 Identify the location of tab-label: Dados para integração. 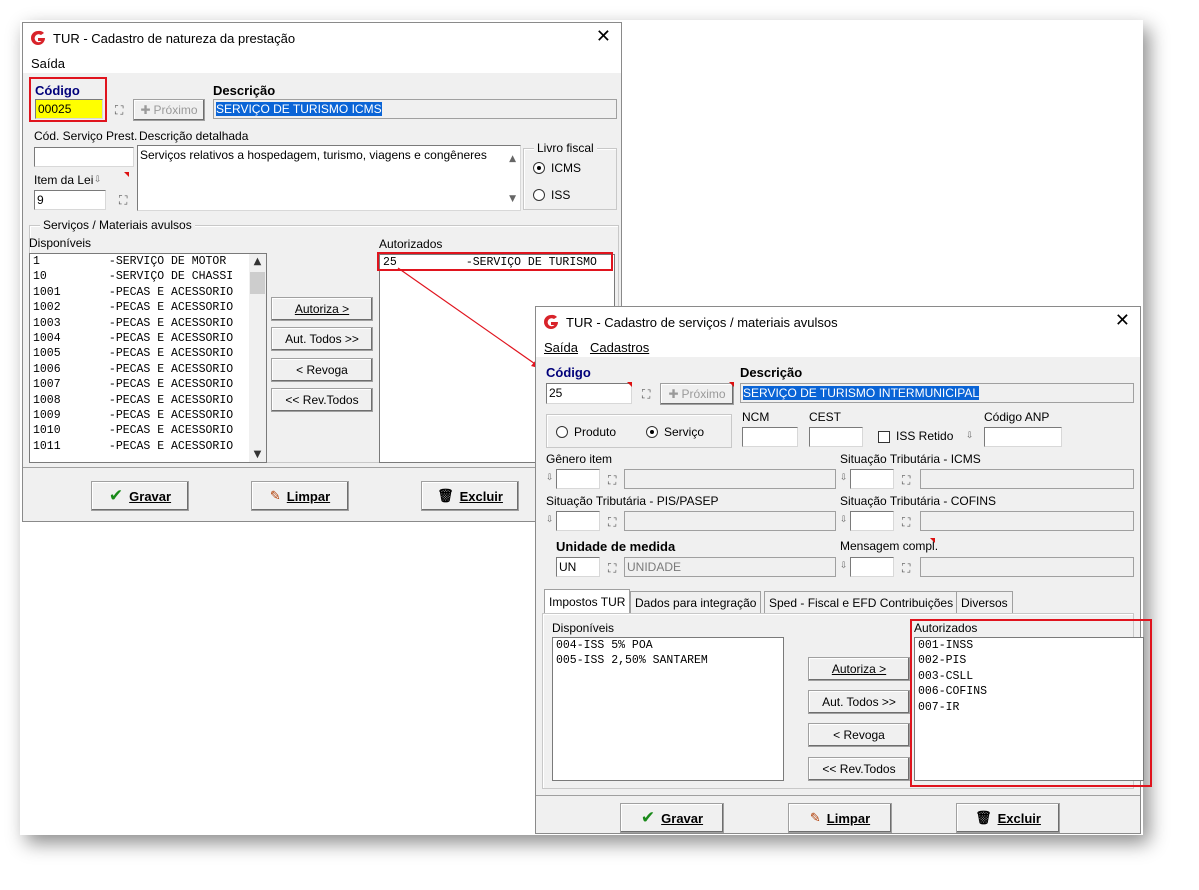
(696, 602).